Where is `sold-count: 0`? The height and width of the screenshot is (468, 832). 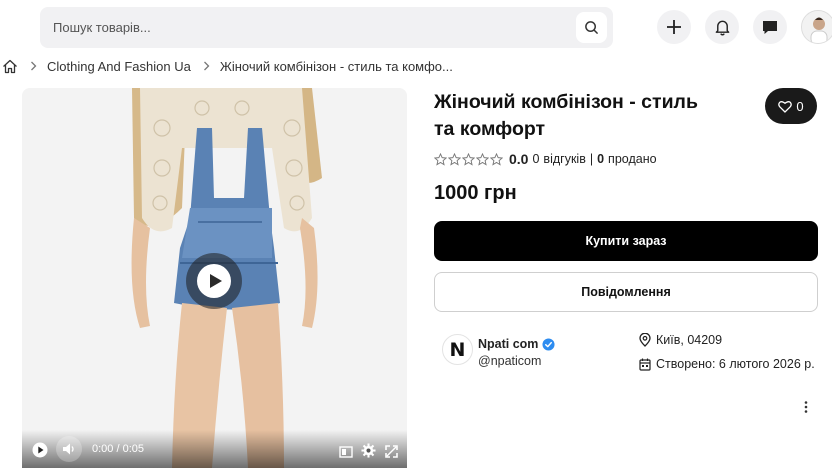 sold-count: 0 is located at coordinates (601, 159).